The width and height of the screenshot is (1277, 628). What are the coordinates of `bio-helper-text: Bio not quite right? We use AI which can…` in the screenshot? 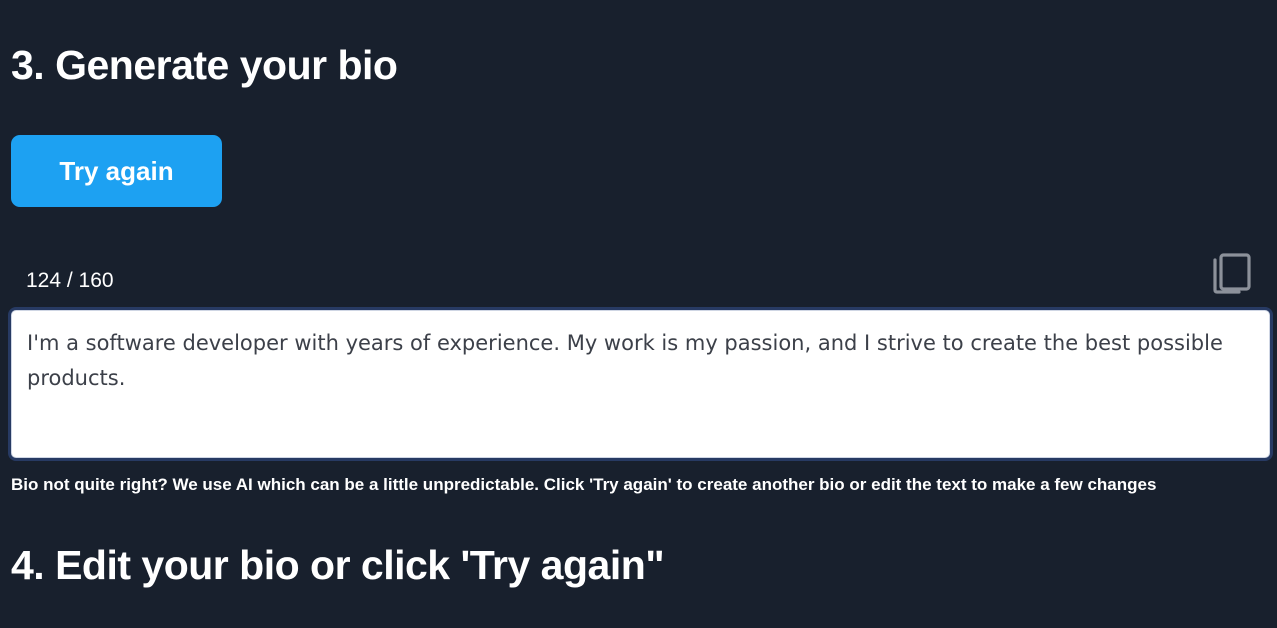 It's located at (584, 484).